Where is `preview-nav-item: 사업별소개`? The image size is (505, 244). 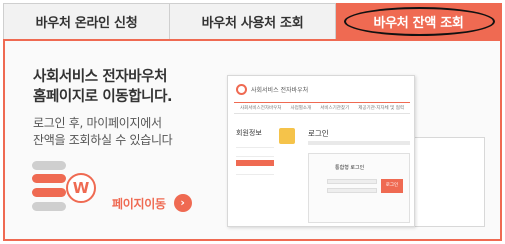
preview-nav-item: 사업별소개 is located at coordinates (301, 108).